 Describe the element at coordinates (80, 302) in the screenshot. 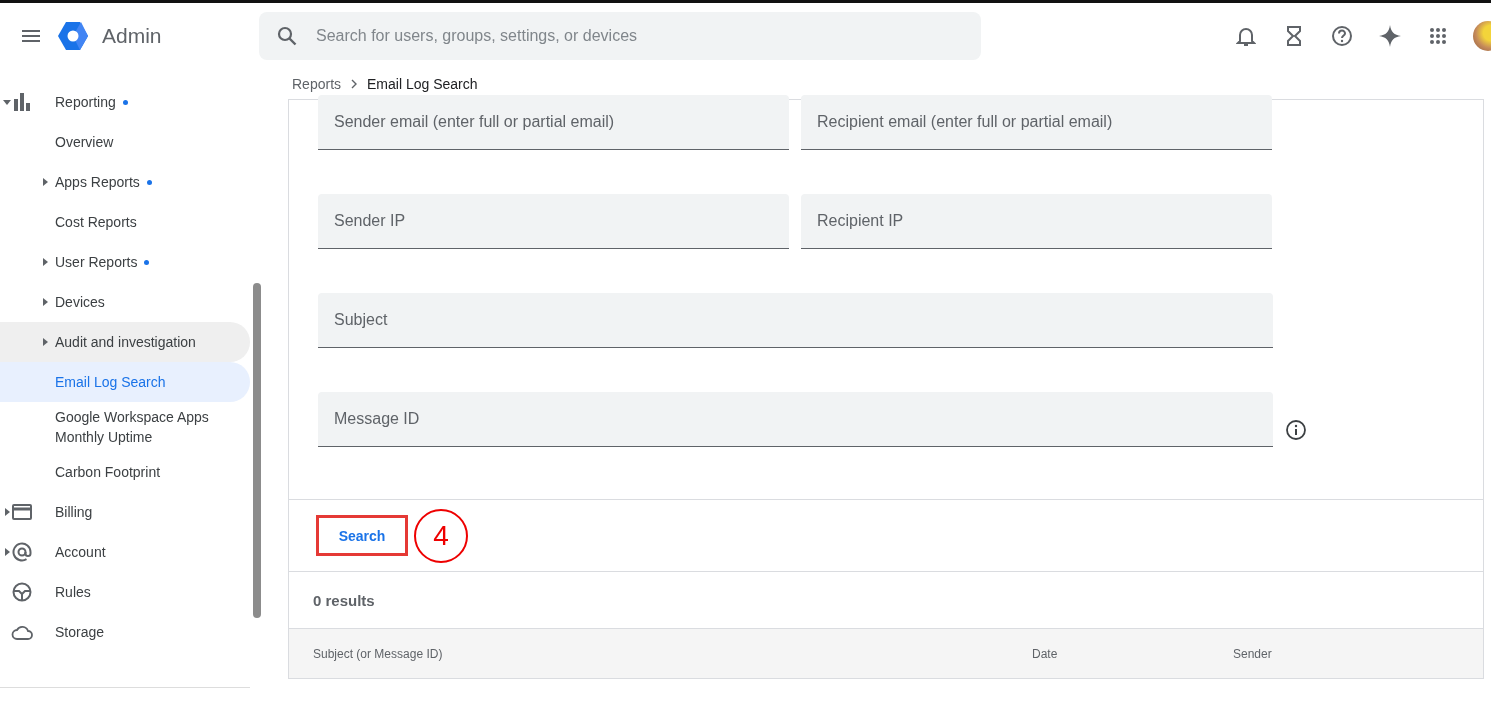

I see `sidebar-label: Devices` at that location.